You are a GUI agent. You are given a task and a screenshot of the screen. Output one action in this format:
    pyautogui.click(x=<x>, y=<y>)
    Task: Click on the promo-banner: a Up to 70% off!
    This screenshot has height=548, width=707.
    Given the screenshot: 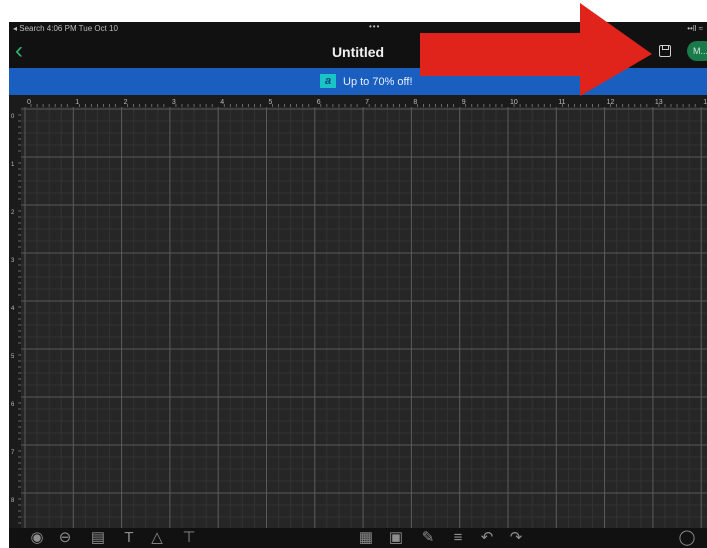 What is the action you would take?
    pyautogui.click(x=358, y=81)
    